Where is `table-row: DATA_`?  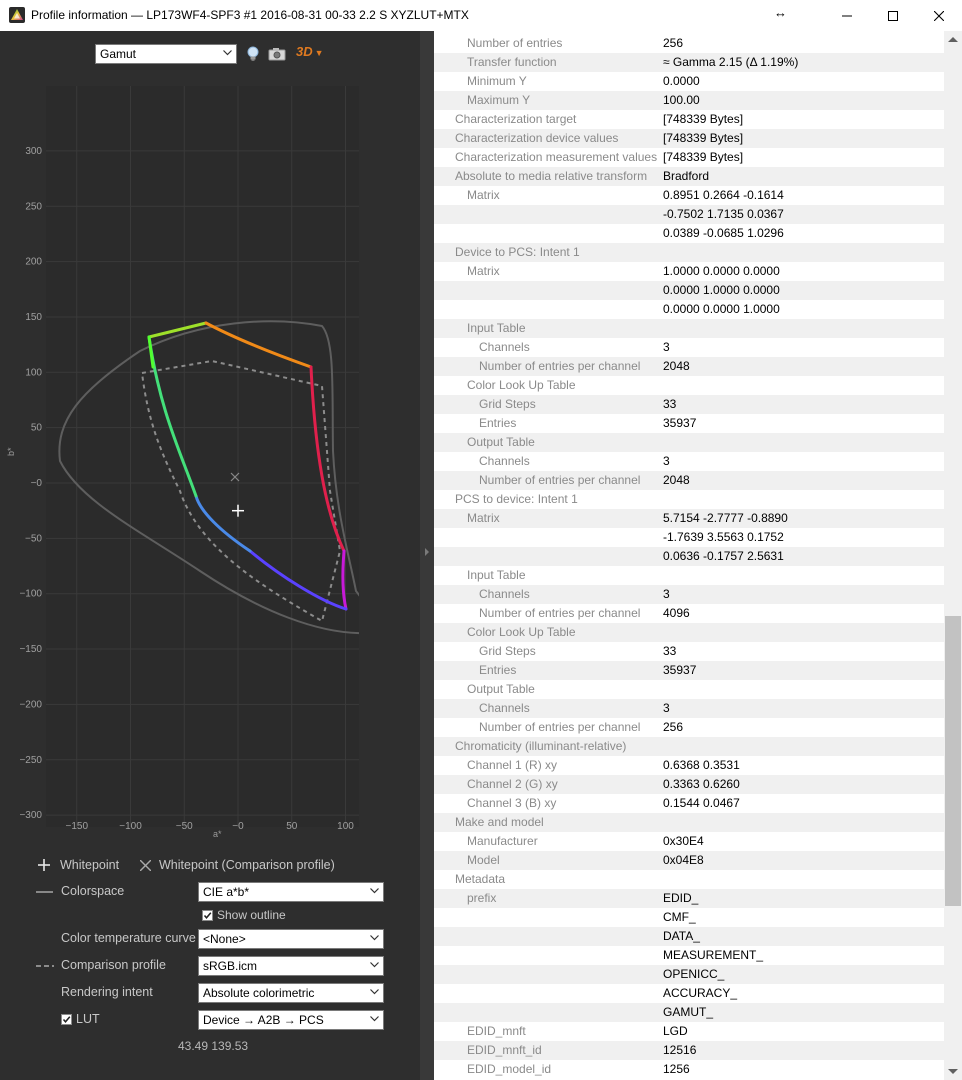
table-row: DATA_ is located at coordinates (689, 936).